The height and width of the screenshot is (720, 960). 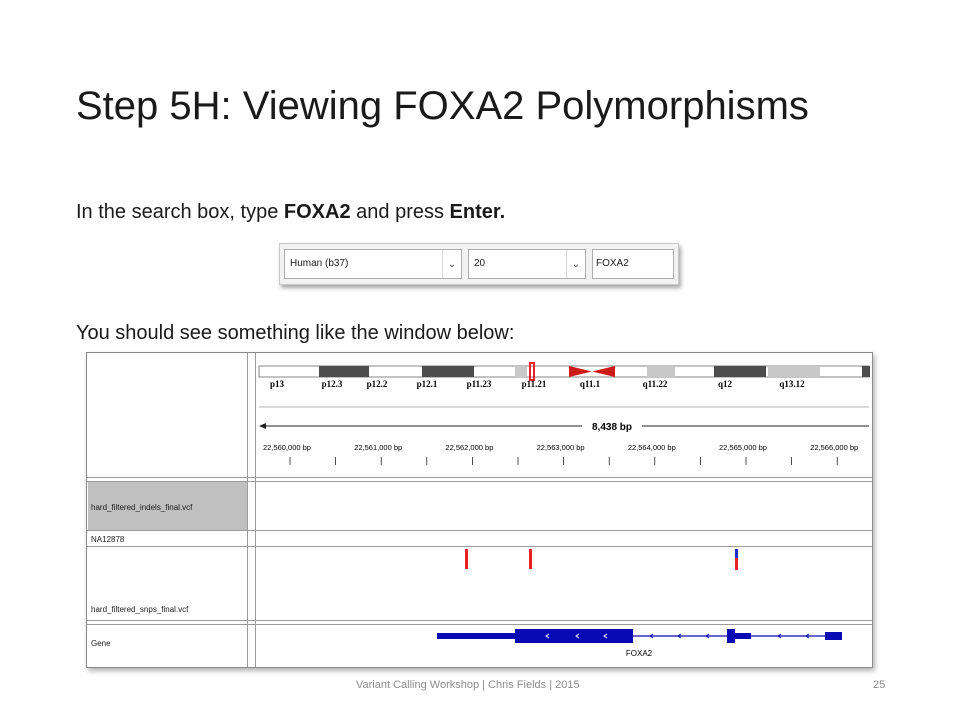 I want to click on ruler-tick-label: 22,565,000 bp, so click(x=743, y=447).